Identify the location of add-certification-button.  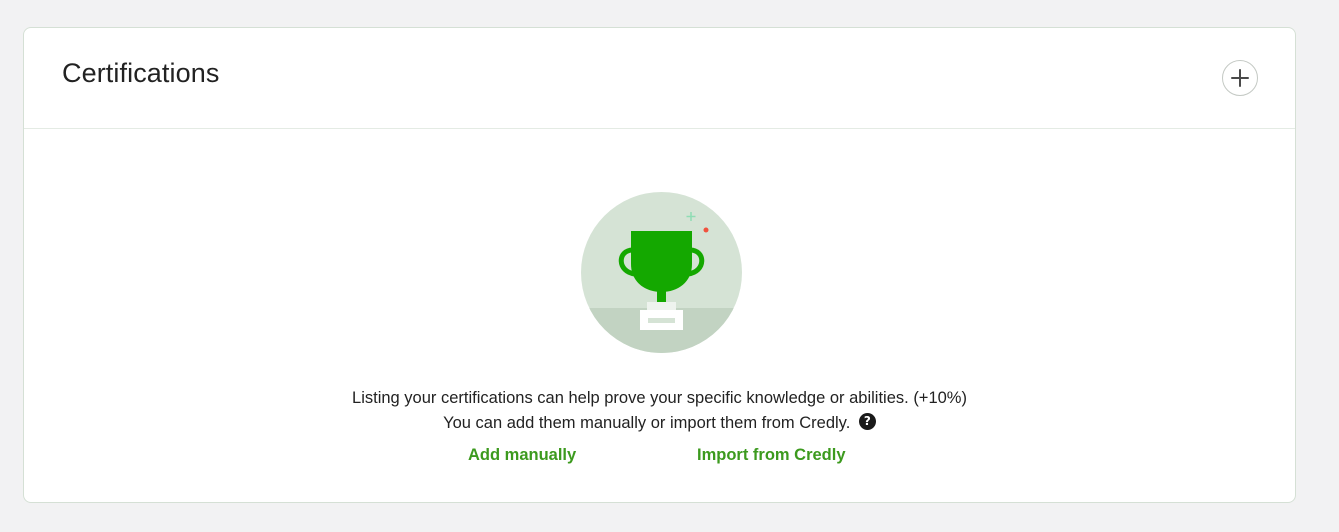
(1240, 78).